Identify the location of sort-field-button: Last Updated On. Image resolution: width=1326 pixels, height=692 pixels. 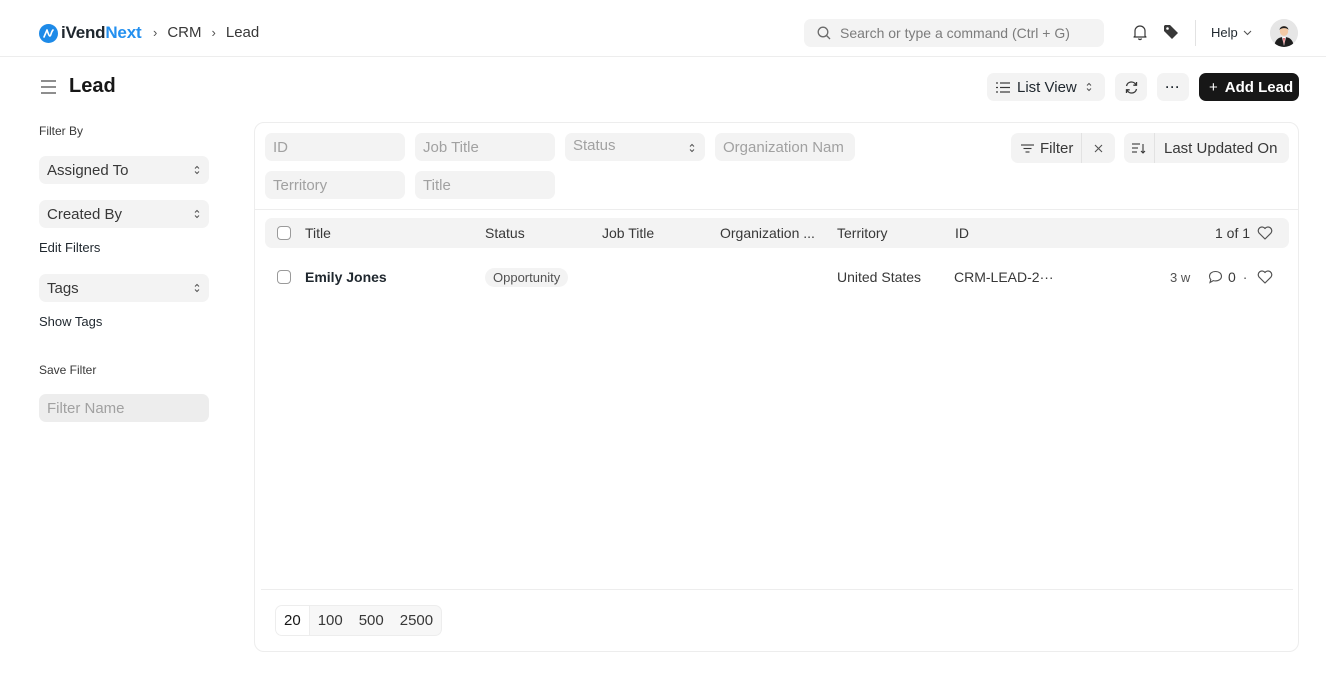
(1216, 148).